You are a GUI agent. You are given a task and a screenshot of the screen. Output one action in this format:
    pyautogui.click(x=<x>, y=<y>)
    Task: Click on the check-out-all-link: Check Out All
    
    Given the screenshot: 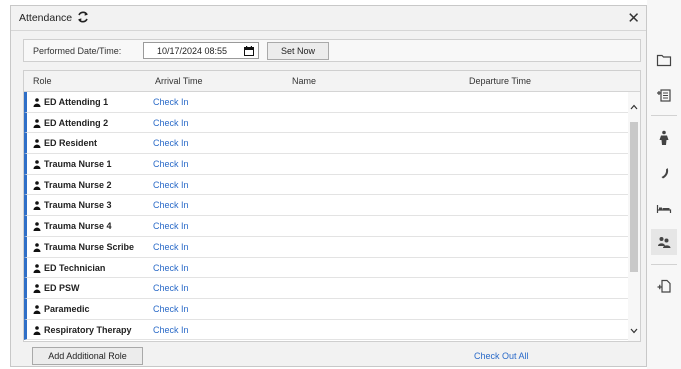 What is the action you would take?
    pyautogui.click(x=501, y=356)
    